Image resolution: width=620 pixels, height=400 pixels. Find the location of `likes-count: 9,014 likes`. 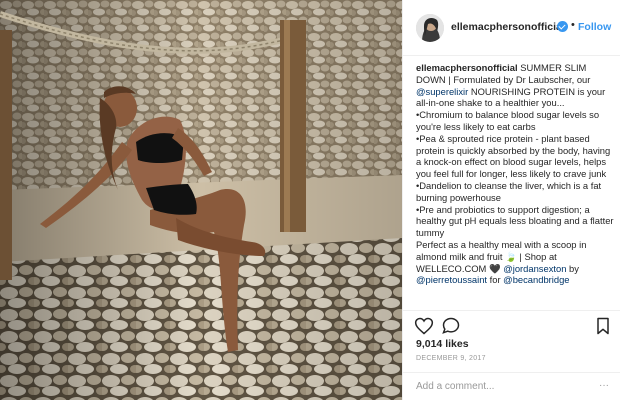

likes-count: 9,014 likes is located at coordinates (442, 344).